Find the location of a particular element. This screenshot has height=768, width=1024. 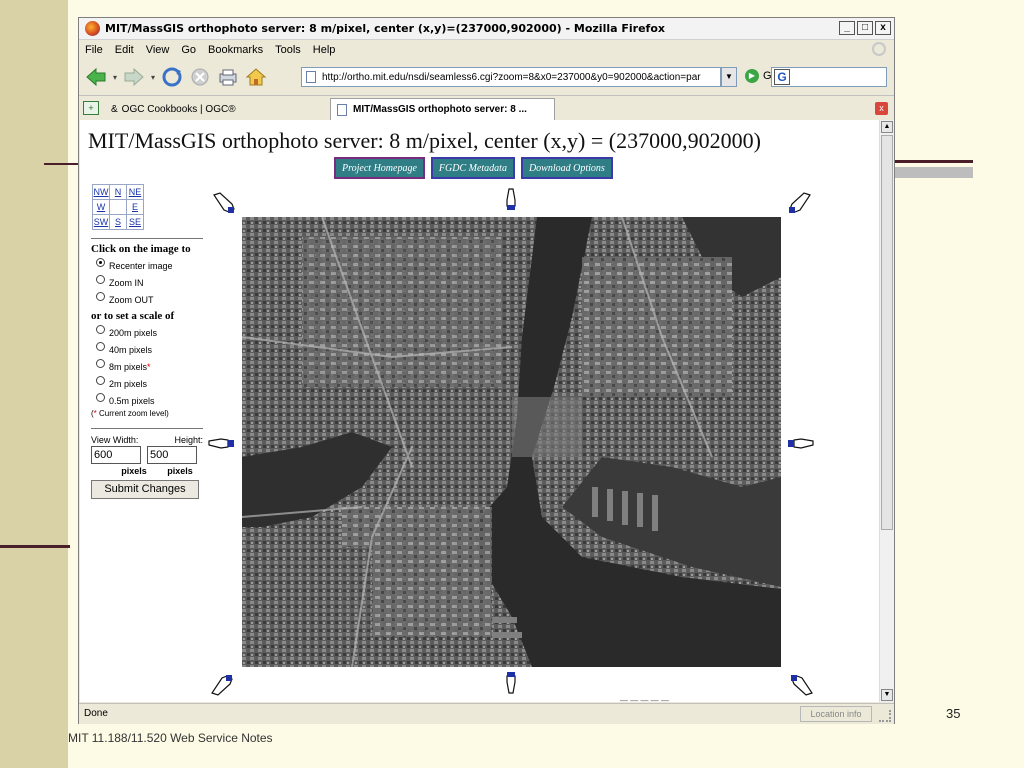

pan-east-icon is located at coordinates (801, 443).